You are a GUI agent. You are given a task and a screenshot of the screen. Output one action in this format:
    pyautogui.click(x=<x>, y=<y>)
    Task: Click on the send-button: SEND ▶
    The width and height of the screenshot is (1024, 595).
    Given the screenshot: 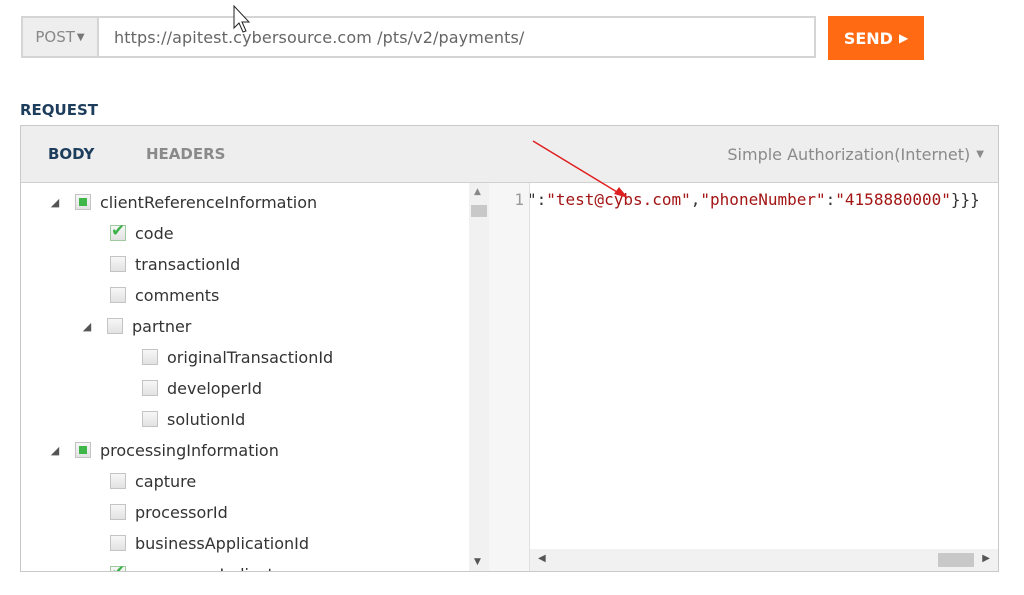 What is the action you would take?
    pyautogui.click(x=876, y=38)
    